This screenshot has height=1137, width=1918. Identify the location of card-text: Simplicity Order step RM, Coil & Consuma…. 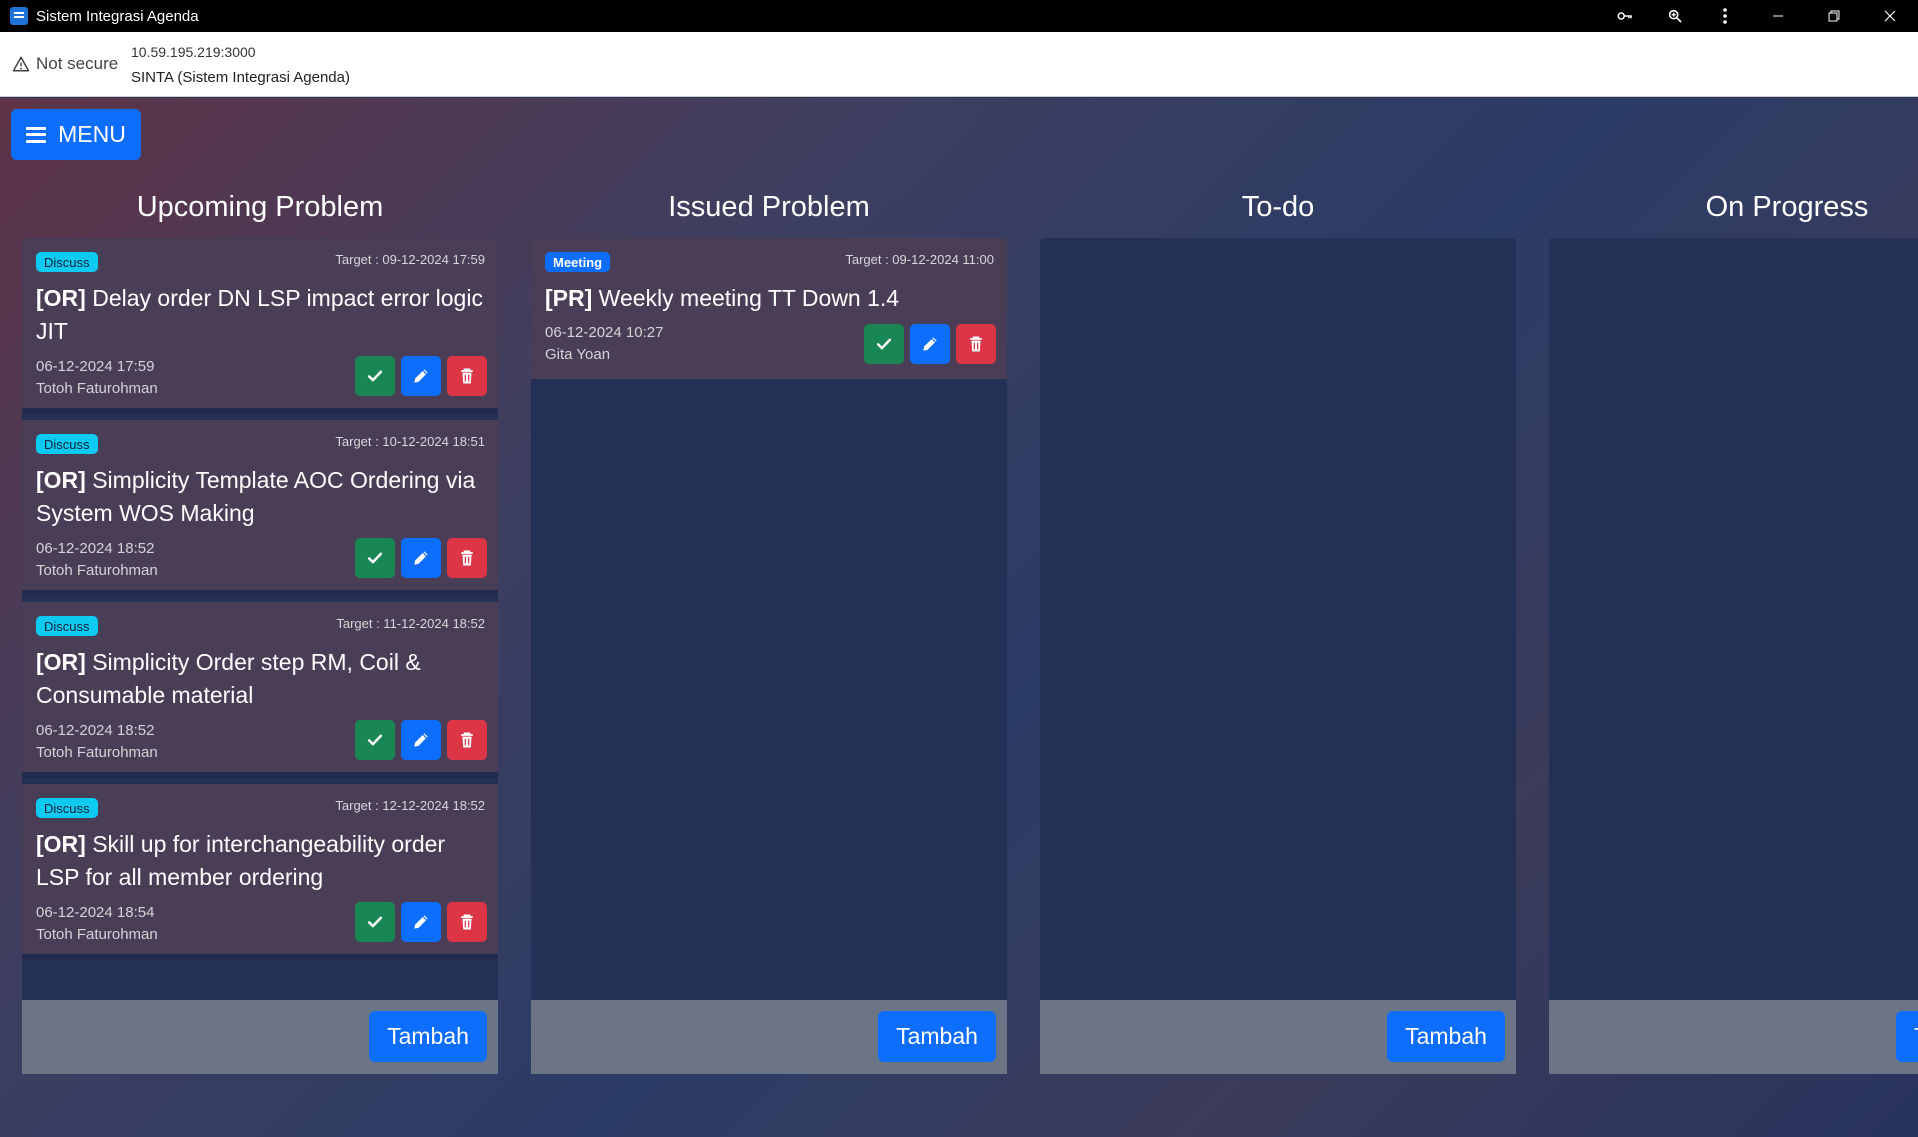
(228, 678).